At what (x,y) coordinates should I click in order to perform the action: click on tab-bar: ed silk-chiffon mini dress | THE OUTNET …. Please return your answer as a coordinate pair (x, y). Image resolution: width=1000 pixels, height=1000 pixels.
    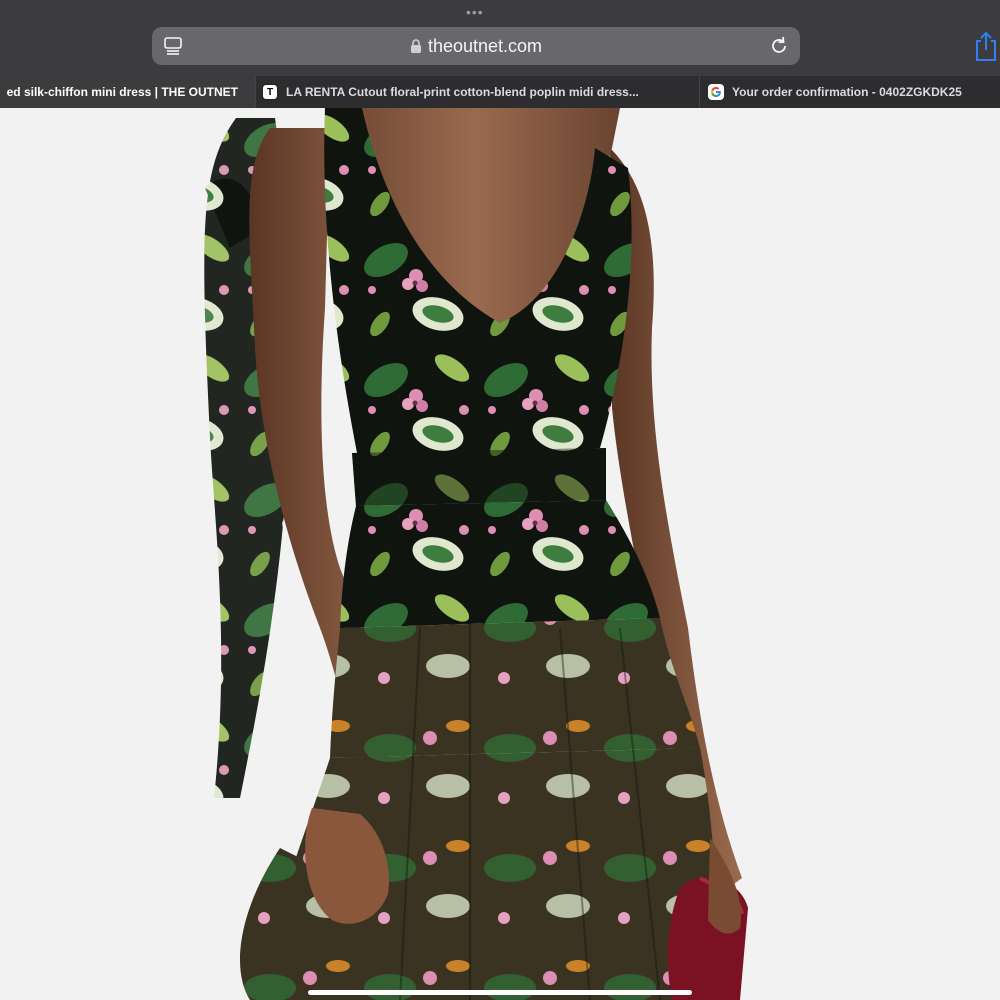
    Looking at the image, I should click on (500, 92).